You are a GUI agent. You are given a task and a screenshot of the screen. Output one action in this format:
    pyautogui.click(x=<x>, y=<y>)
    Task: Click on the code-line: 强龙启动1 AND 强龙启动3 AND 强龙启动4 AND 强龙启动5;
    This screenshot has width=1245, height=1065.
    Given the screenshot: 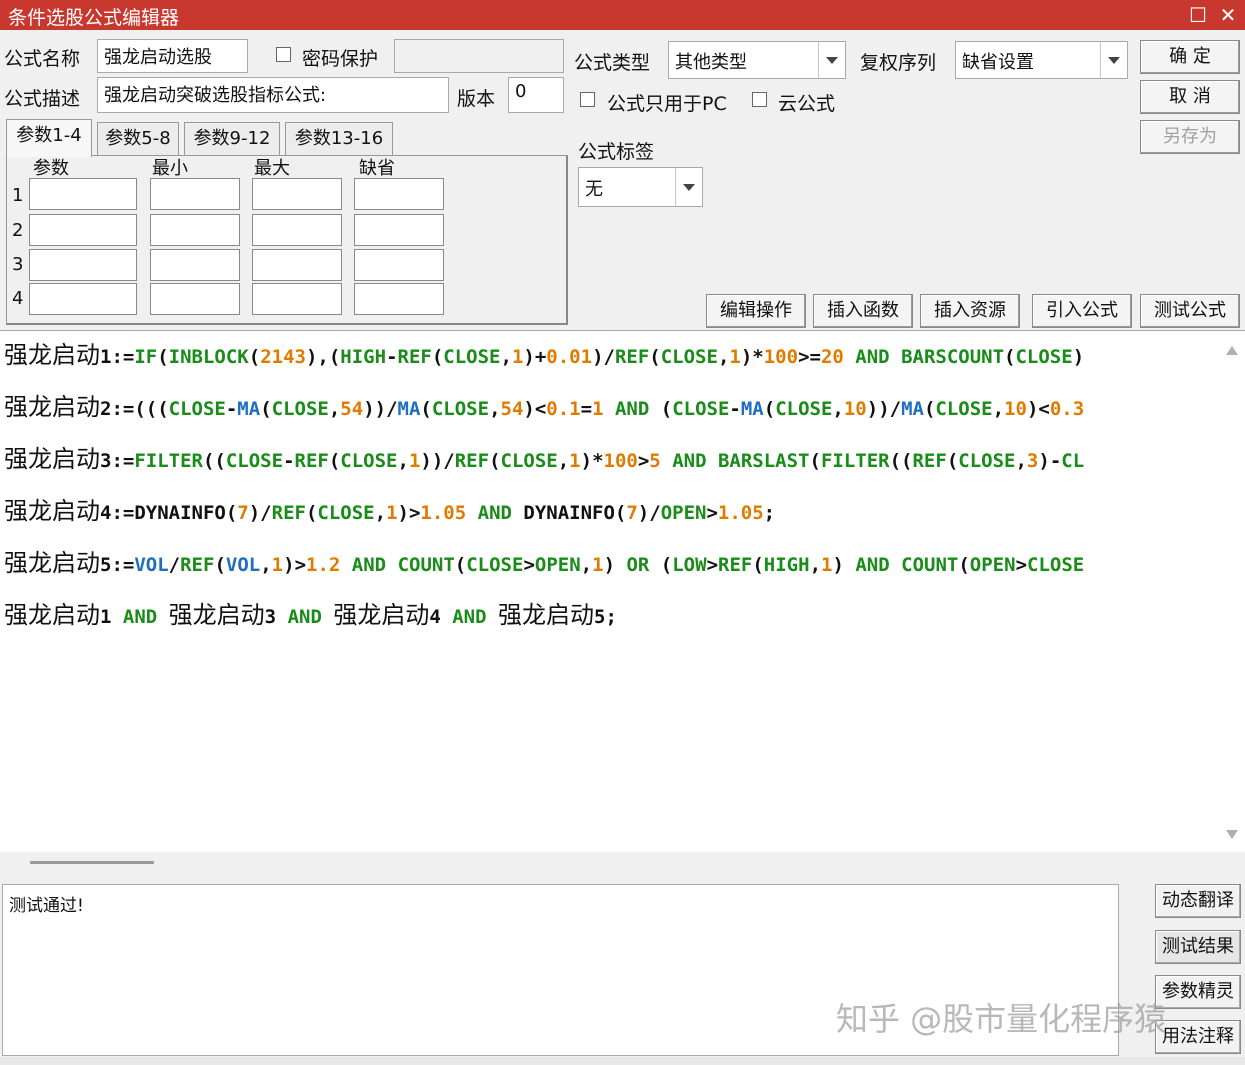 What is the action you would take?
    pyautogui.click(x=310, y=615)
    